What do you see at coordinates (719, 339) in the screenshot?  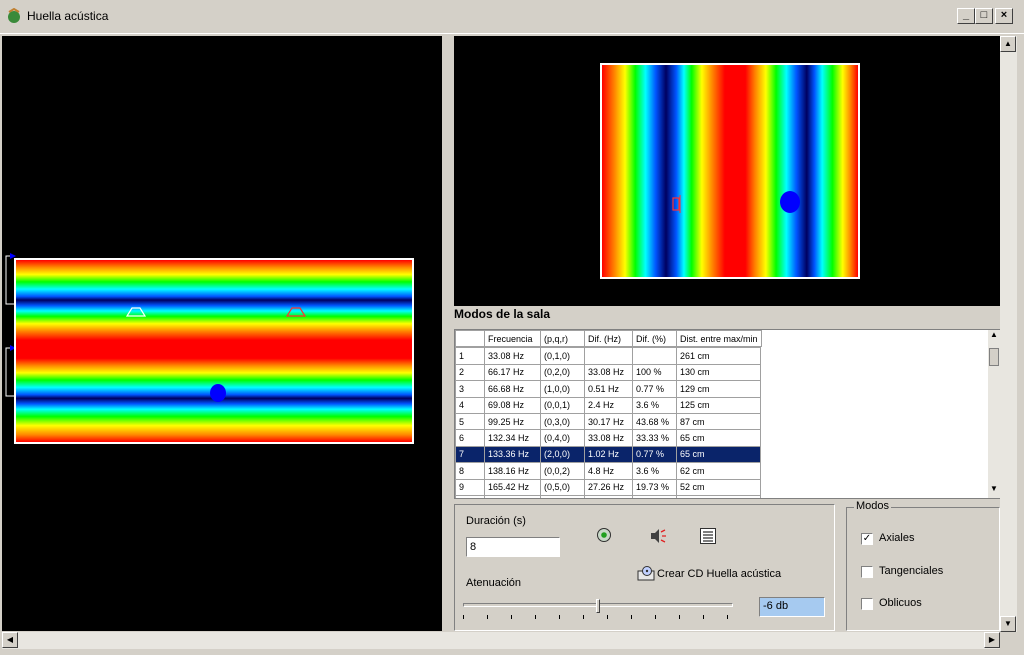 I see `header-distance: Dist. entre max/min` at bounding box center [719, 339].